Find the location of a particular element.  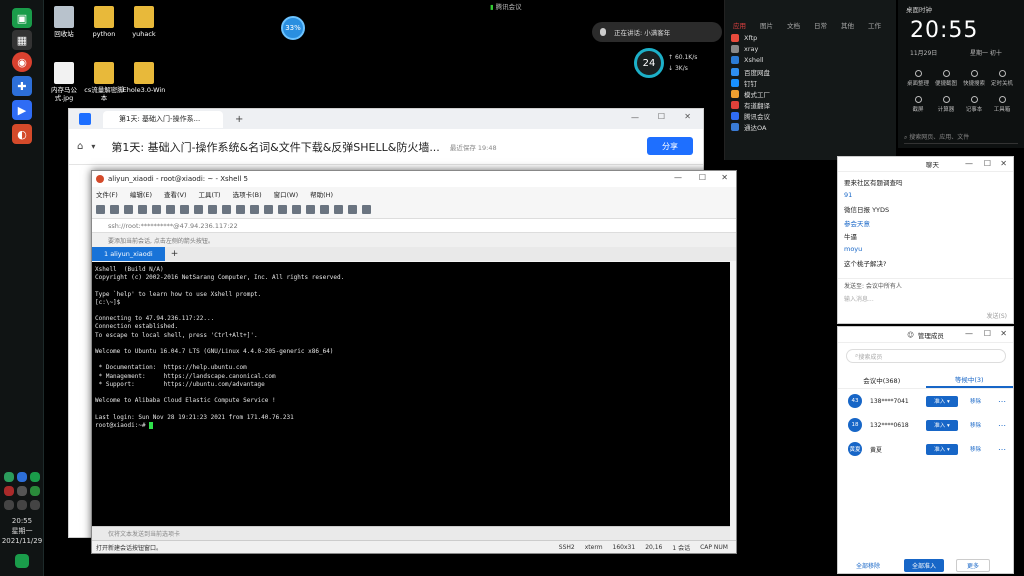

add-tab-button: + is located at coordinates (175, 254).